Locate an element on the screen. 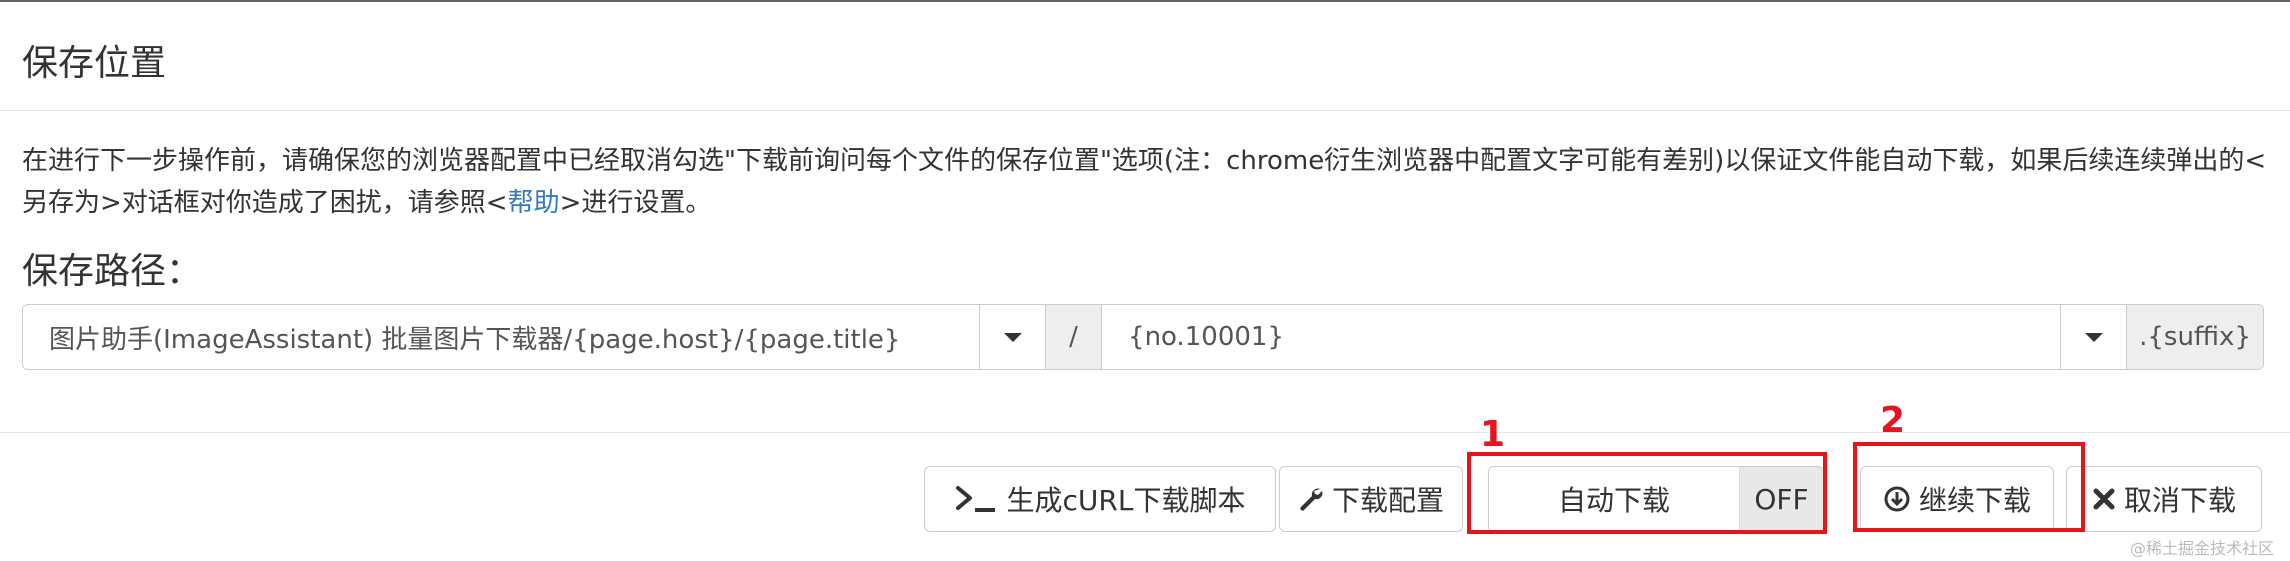  generate-curl-button: 生成cURL下载脚本 is located at coordinates (1100, 499).